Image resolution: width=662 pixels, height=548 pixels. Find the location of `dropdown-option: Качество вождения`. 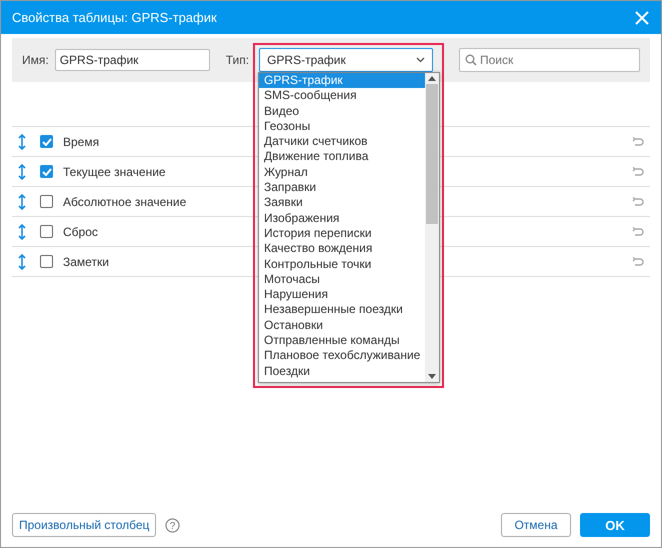

dropdown-option: Качество вождения is located at coordinates (342, 249).